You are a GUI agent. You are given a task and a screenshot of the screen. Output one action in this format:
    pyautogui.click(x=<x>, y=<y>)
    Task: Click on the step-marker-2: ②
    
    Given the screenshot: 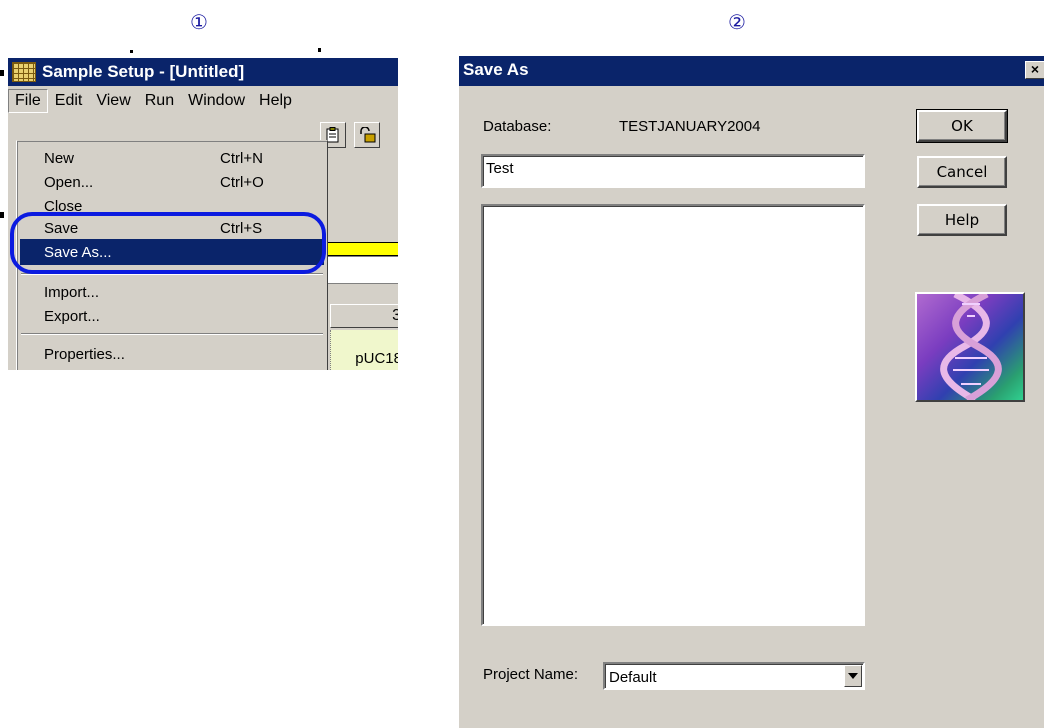 What is the action you would take?
    pyautogui.click(x=737, y=22)
    